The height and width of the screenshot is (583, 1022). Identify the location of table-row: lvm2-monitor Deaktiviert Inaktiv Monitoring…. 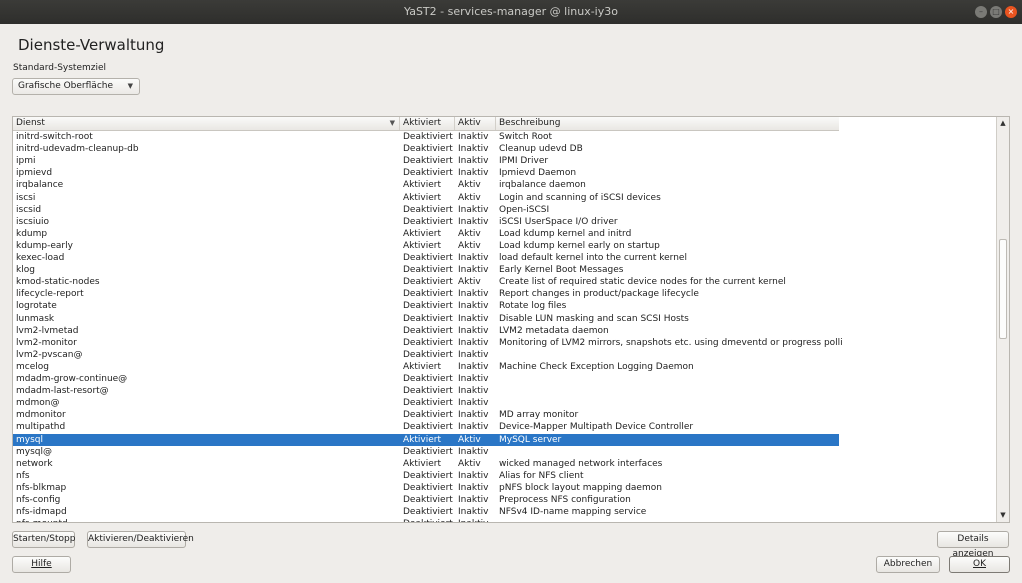
(427, 343).